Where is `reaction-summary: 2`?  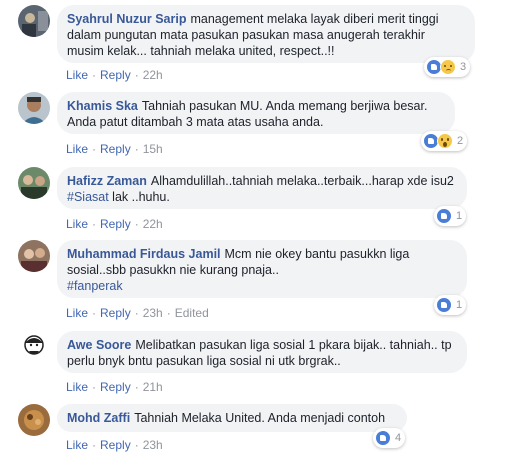
reaction-summary: 2 is located at coordinates (444, 141).